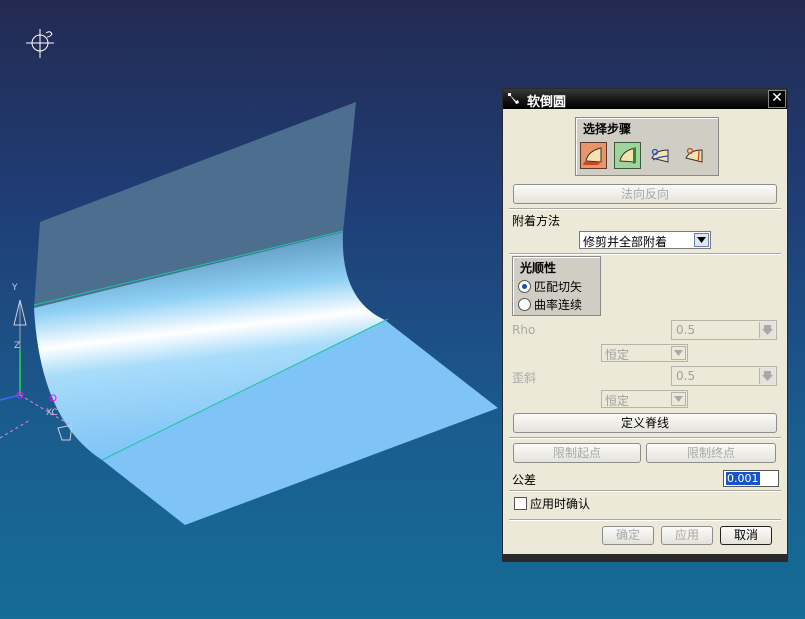  I want to click on second-face-icon, so click(627, 155).